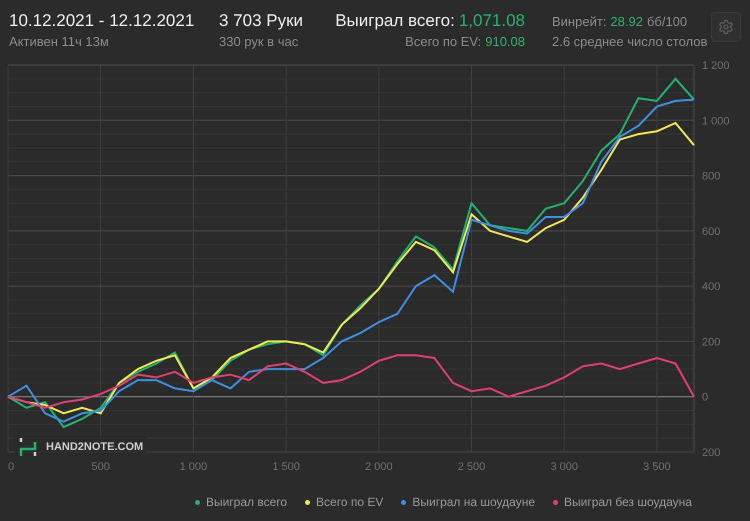 The image size is (750, 521). I want to click on axis-tick-label: 2 500, so click(472, 467).